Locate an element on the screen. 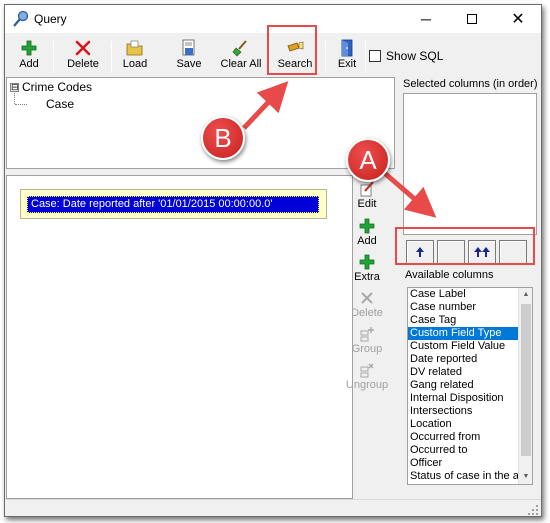 This screenshot has width=550, height=523. load-label: Load is located at coordinates (135, 64).